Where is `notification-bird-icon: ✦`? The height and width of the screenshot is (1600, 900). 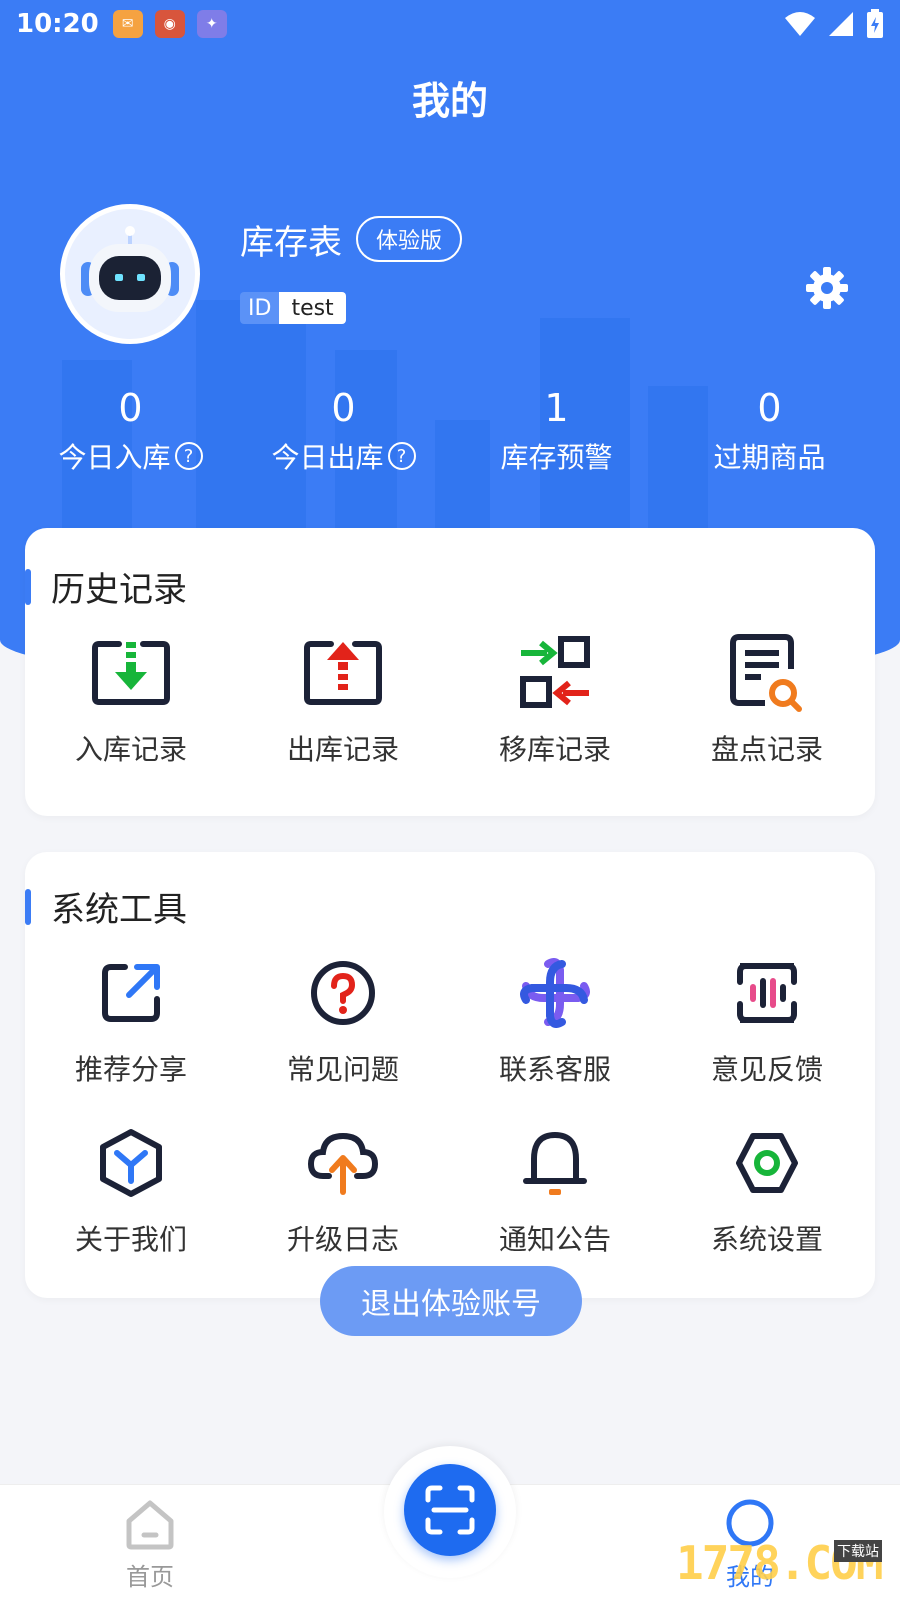
notification-bird-icon: ✦ is located at coordinates (211, 24).